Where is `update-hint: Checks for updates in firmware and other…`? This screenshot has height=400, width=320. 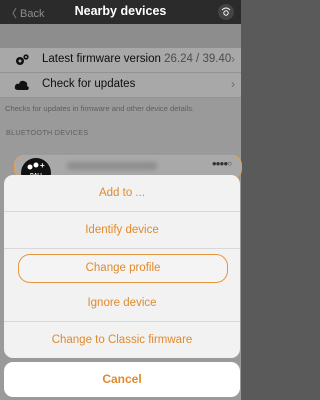
update-hint: Checks for updates in firmware and other… is located at coordinates (120, 109).